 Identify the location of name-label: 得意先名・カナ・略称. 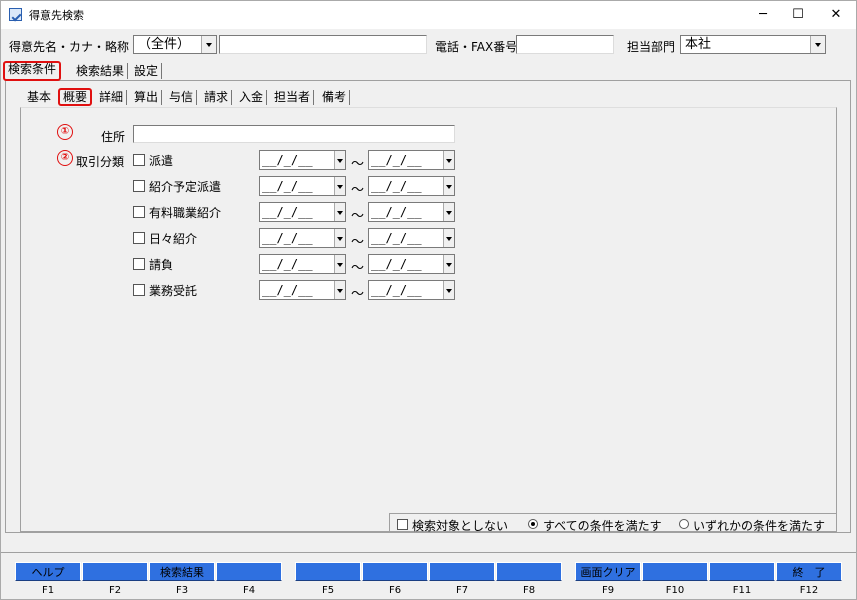
(69, 47).